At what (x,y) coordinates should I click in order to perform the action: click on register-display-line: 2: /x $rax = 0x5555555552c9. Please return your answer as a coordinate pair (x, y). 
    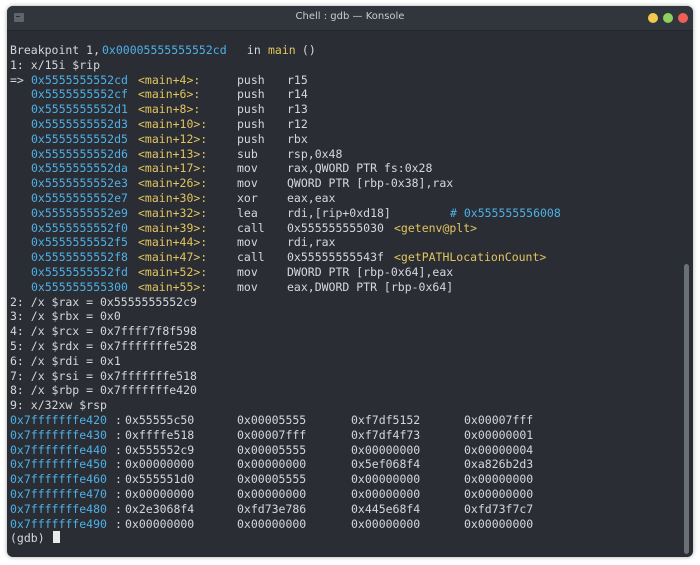
    Looking at the image, I should click on (345, 302).